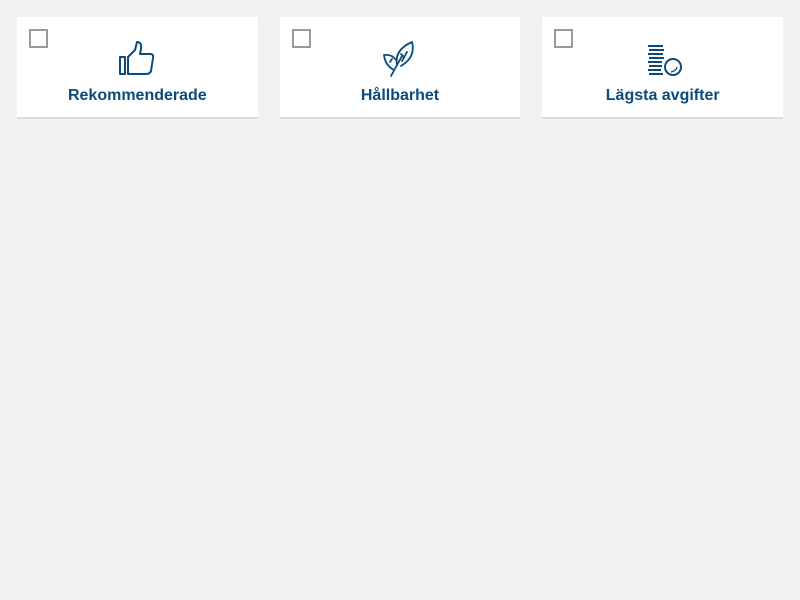  I want to click on leaf-icon, so click(400, 59).